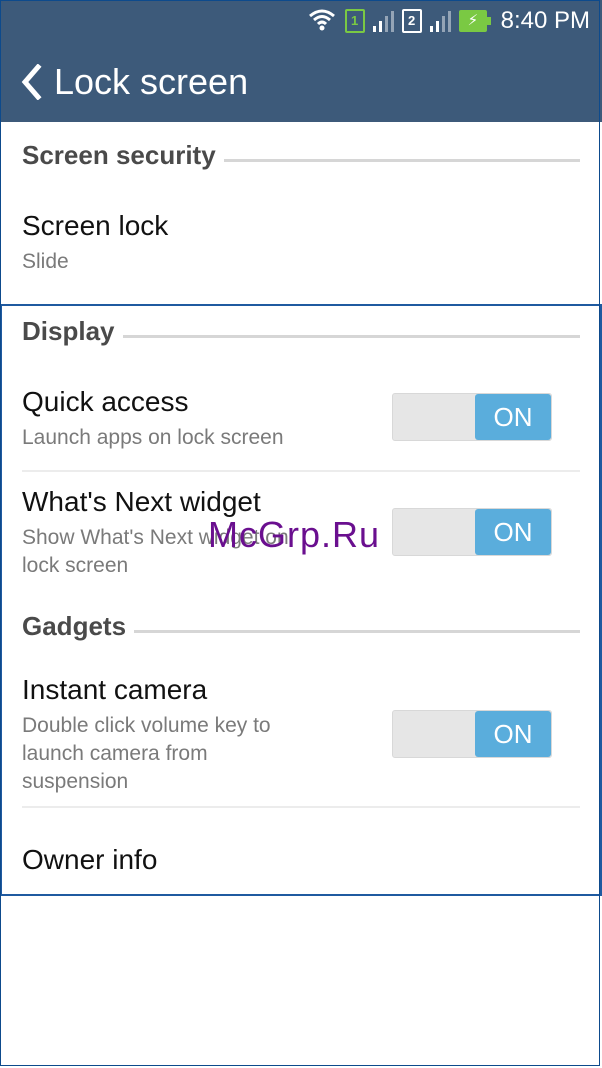 Image resolution: width=602 pixels, height=1068 pixels. I want to click on wifi-icon, so click(322, 21).